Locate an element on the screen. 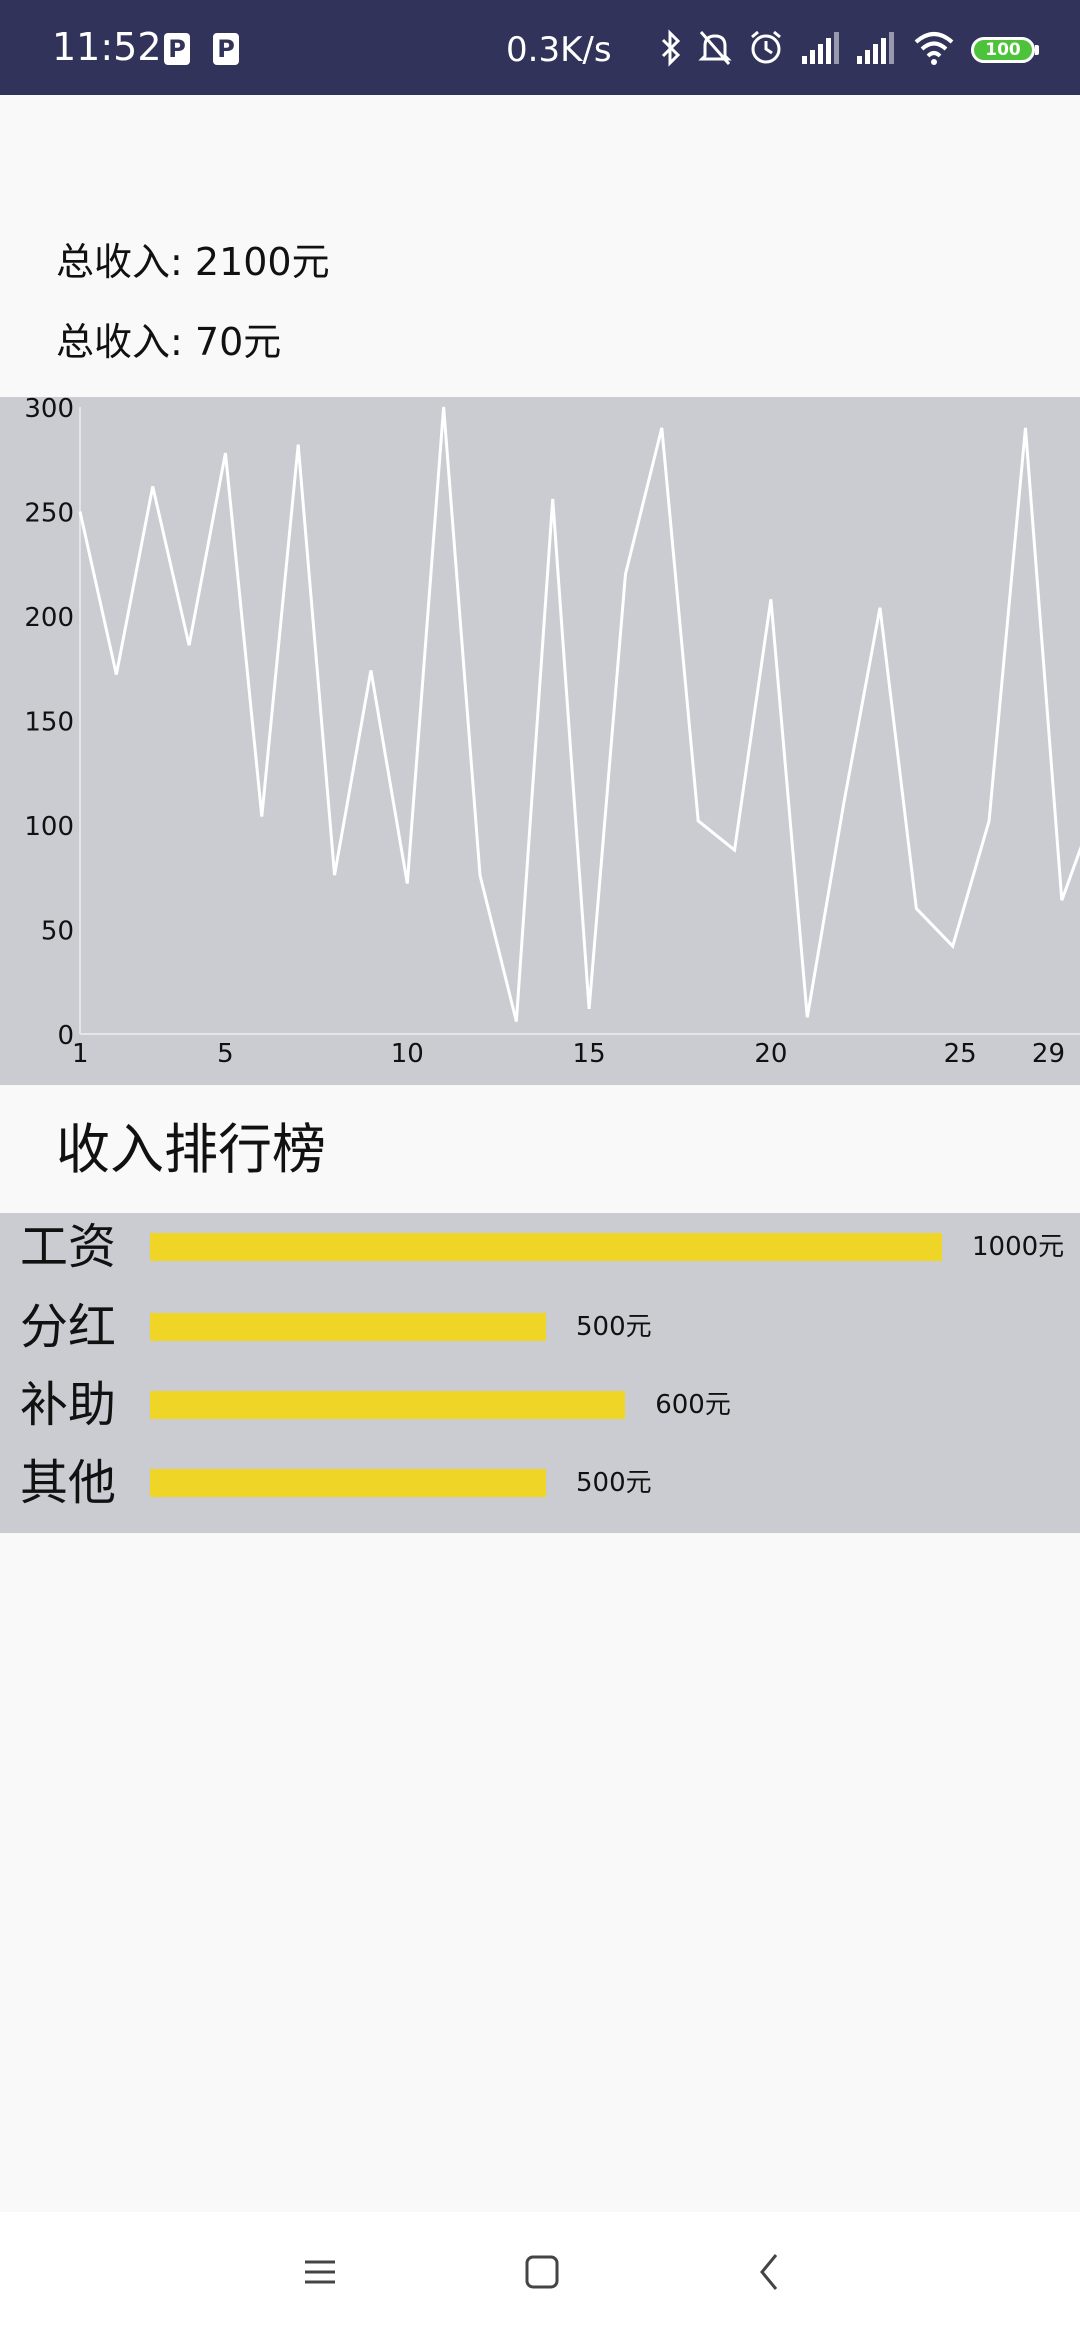 This screenshot has width=1080, height=2340. ranking-row: 其他 500元 is located at coordinates (540, 1488).